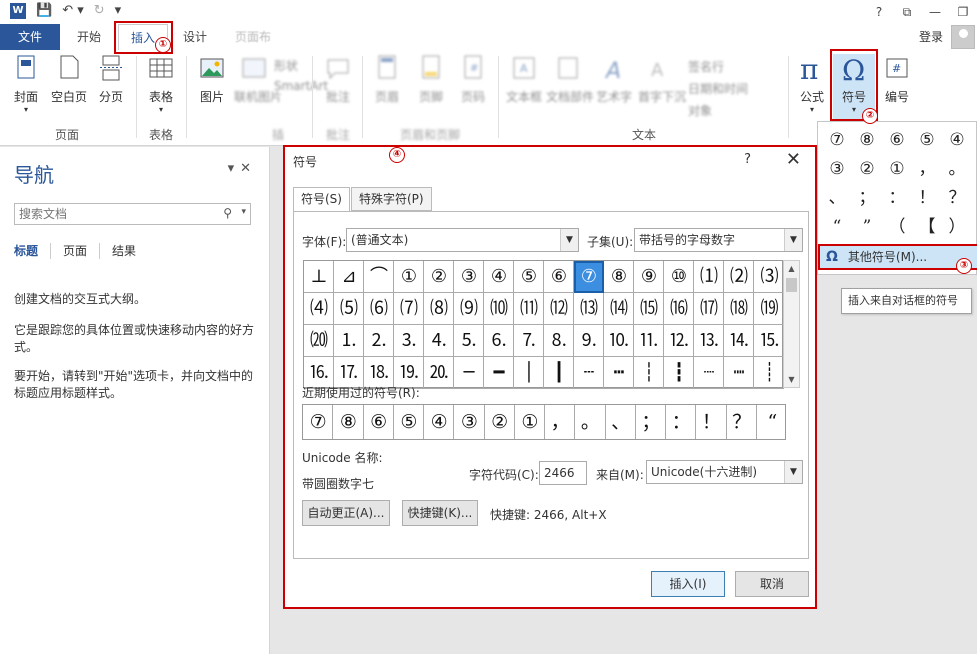  What do you see at coordinates (379, 277) in the screenshot?
I see `symbol-cell: ⌒` at bounding box center [379, 277].